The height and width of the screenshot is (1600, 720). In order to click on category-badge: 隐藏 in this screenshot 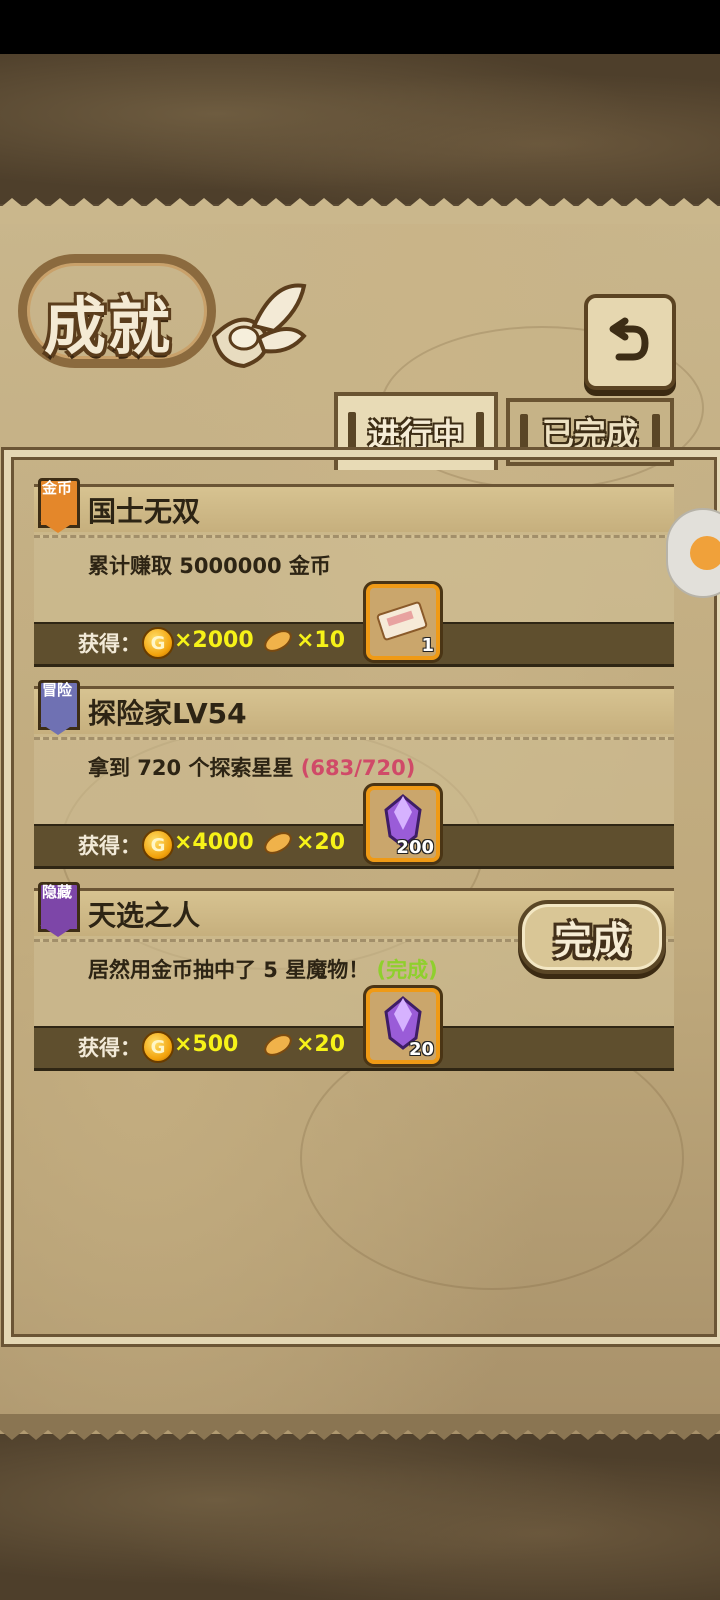, I will do `click(56, 892)`.